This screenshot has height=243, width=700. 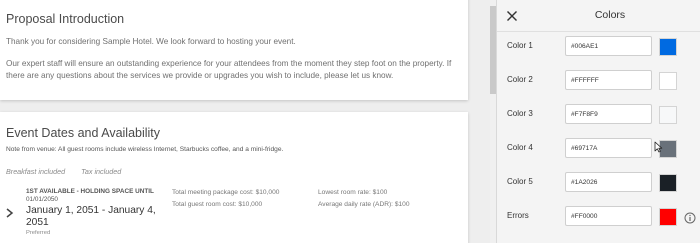 What do you see at coordinates (520, 147) in the screenshot?
I see `color-4-label: Color 4` at bounding box center [520, 147].